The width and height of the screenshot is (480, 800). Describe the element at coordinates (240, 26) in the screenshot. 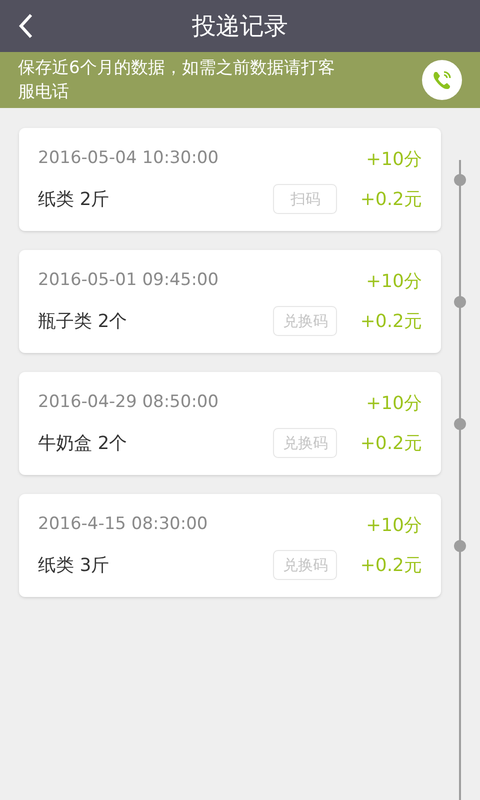

I see `page-title: 投递记录` at that location.